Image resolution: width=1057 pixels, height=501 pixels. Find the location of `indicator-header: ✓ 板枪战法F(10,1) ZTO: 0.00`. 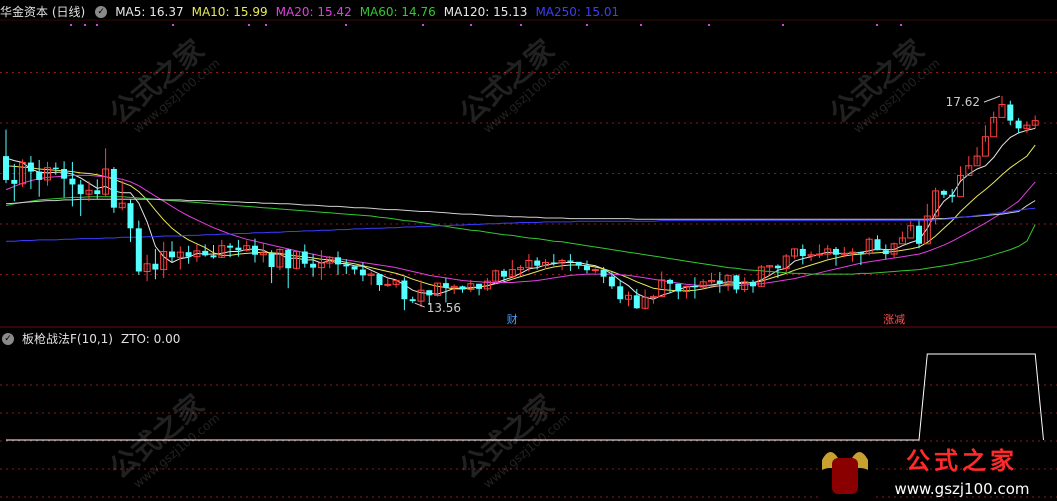

indicator-header: ✓ 板枪战法F(10,1) ZTO: 0.00 is located at coordinates (94, 339).